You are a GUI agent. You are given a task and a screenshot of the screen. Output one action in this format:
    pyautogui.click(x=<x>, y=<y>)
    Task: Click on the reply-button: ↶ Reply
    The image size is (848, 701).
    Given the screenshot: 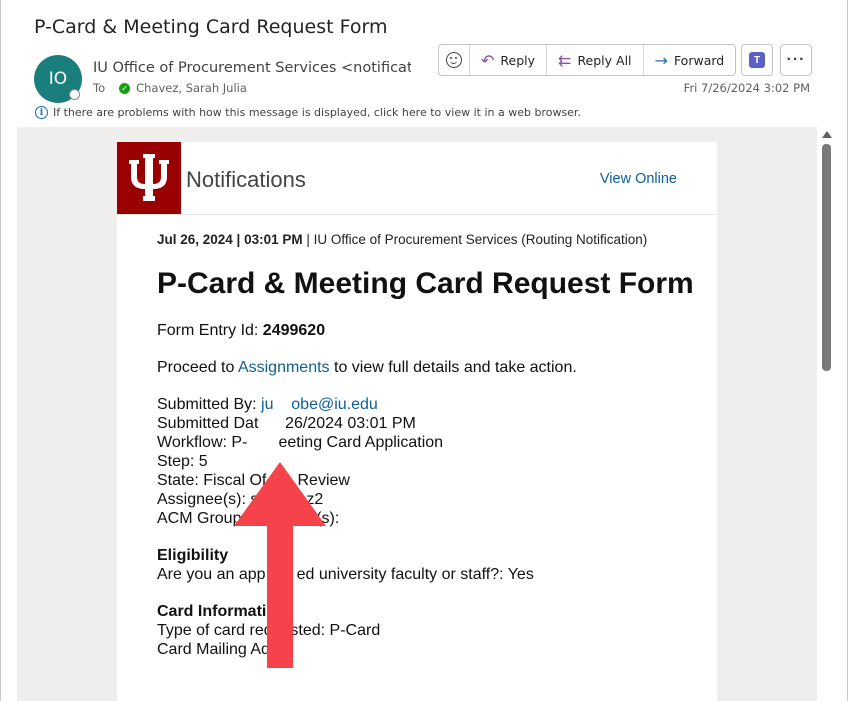 What is the action you would take?
    pyautogui.click(x=509, y=60)
    